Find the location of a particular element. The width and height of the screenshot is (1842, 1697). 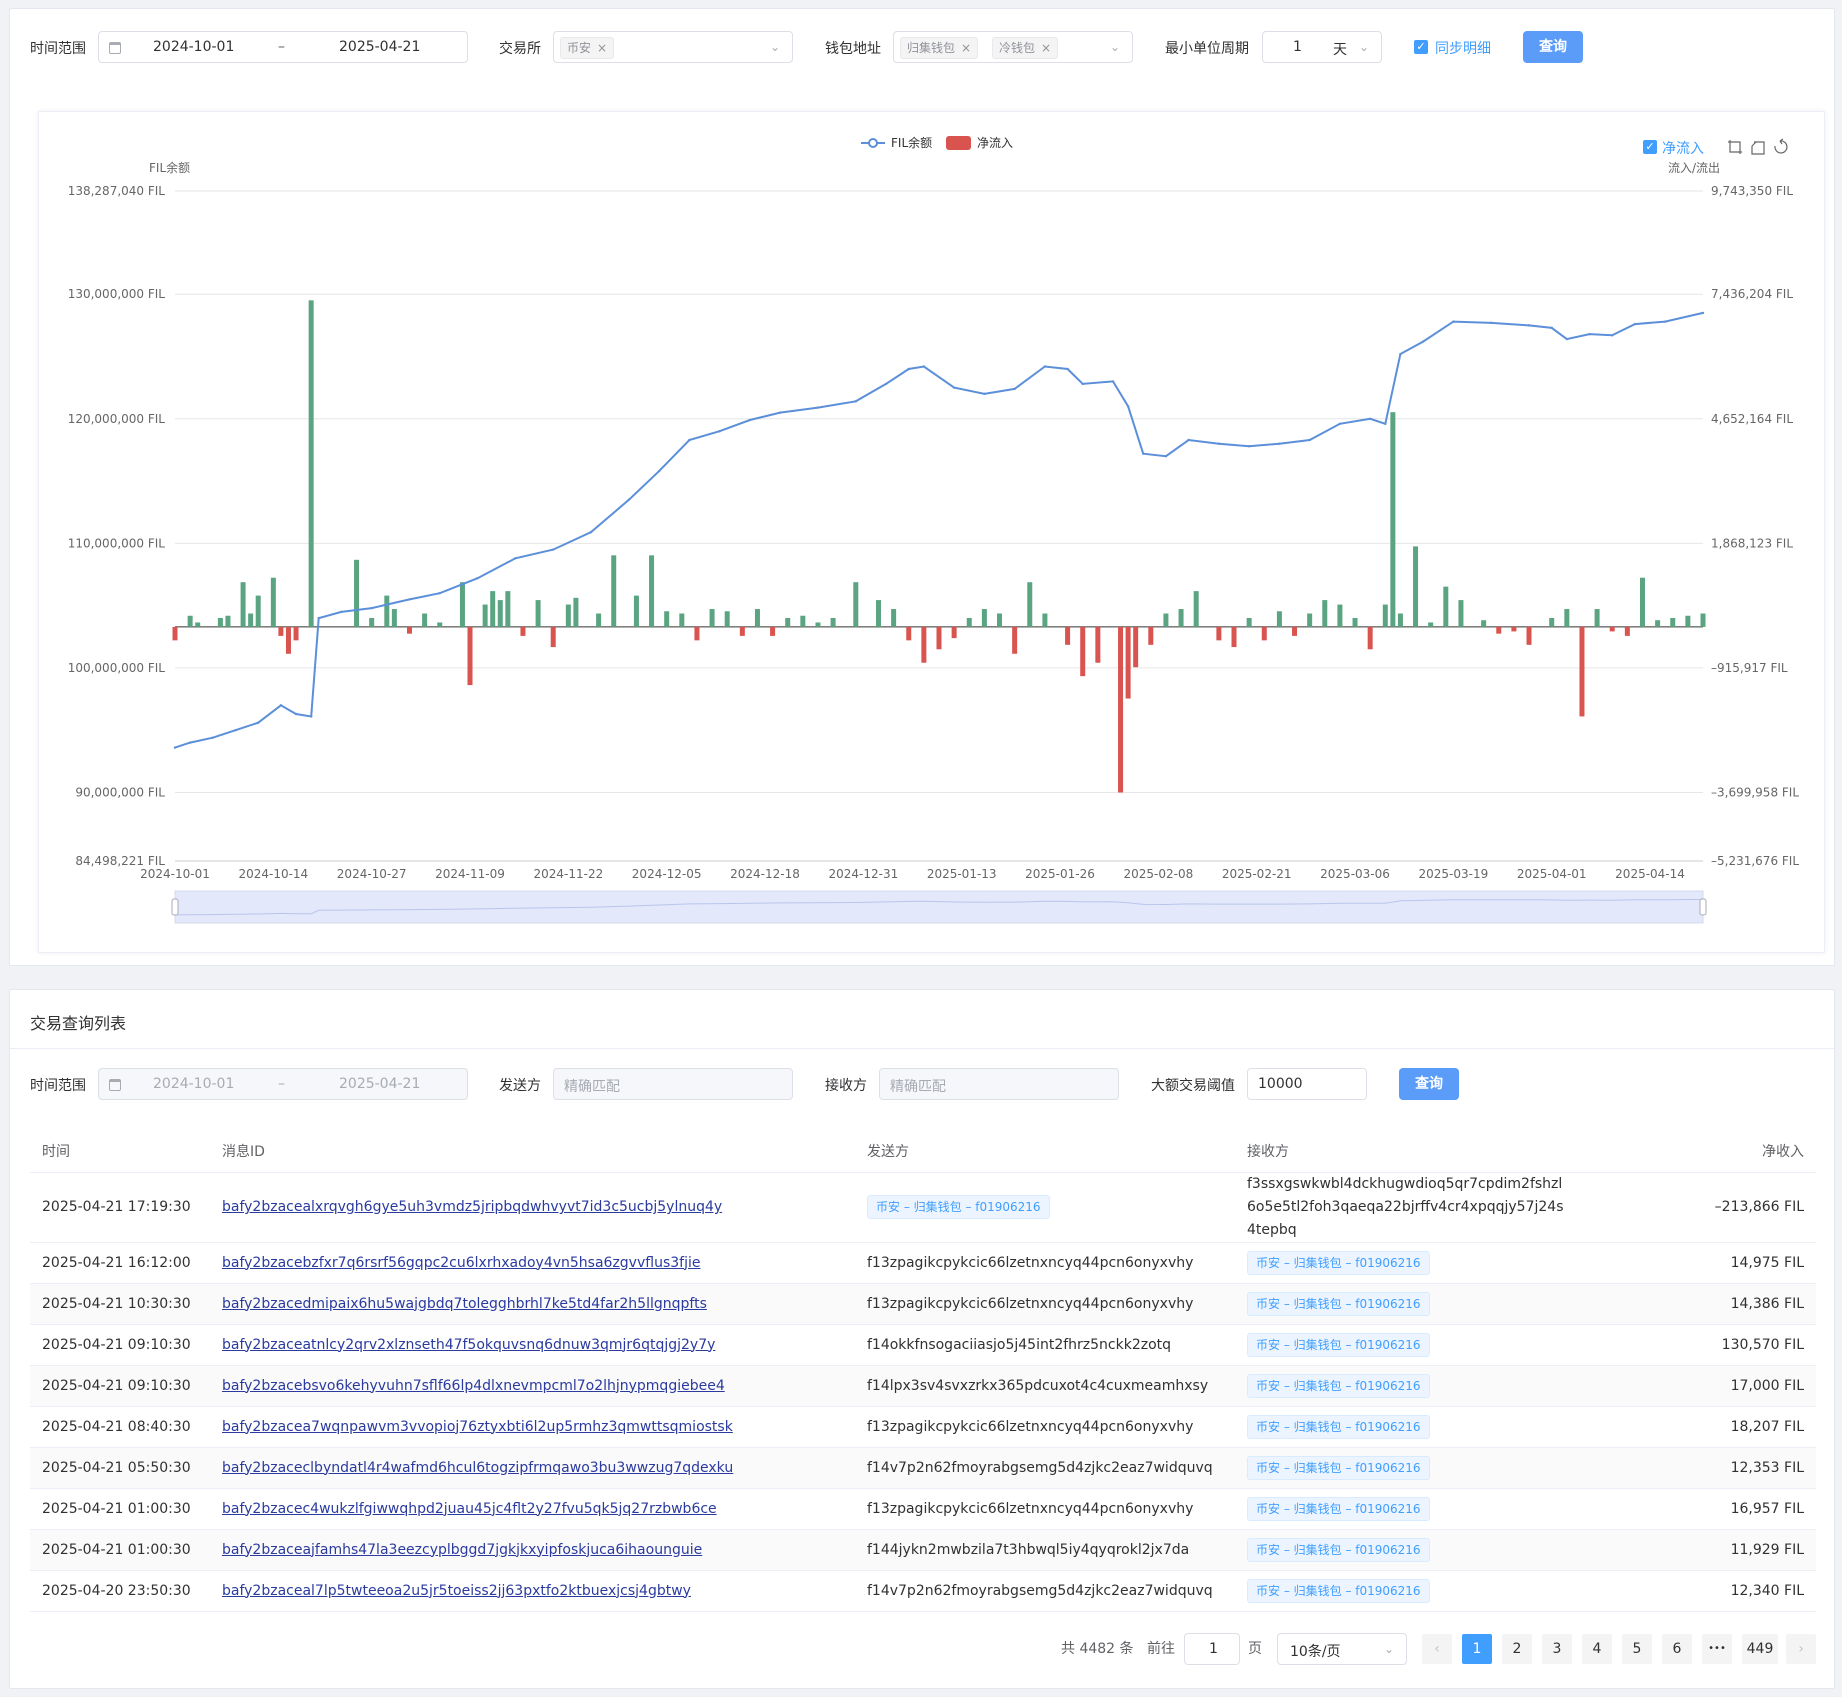

next-page-button: › is located at coordinates (1801, 1649).